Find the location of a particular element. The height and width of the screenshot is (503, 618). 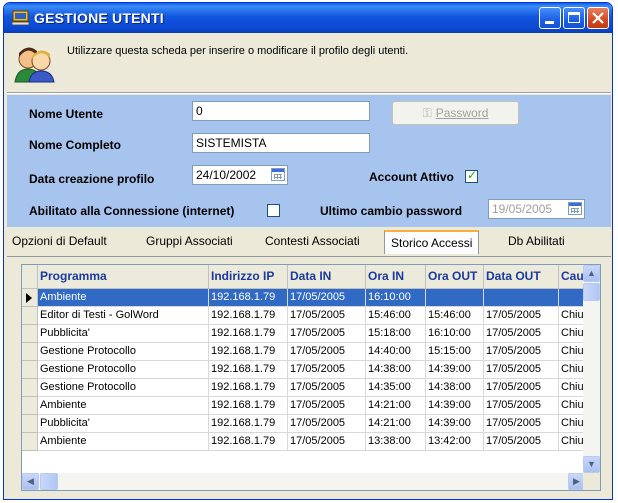

col-ora-out: Ora OUT is located at coordinates (455, 277).